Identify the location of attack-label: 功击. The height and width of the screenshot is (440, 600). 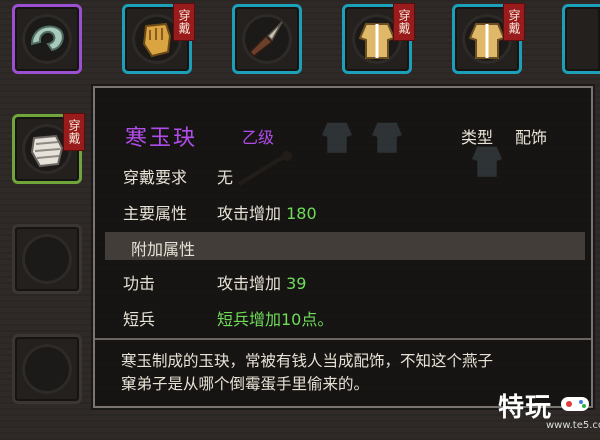
(139, 283).